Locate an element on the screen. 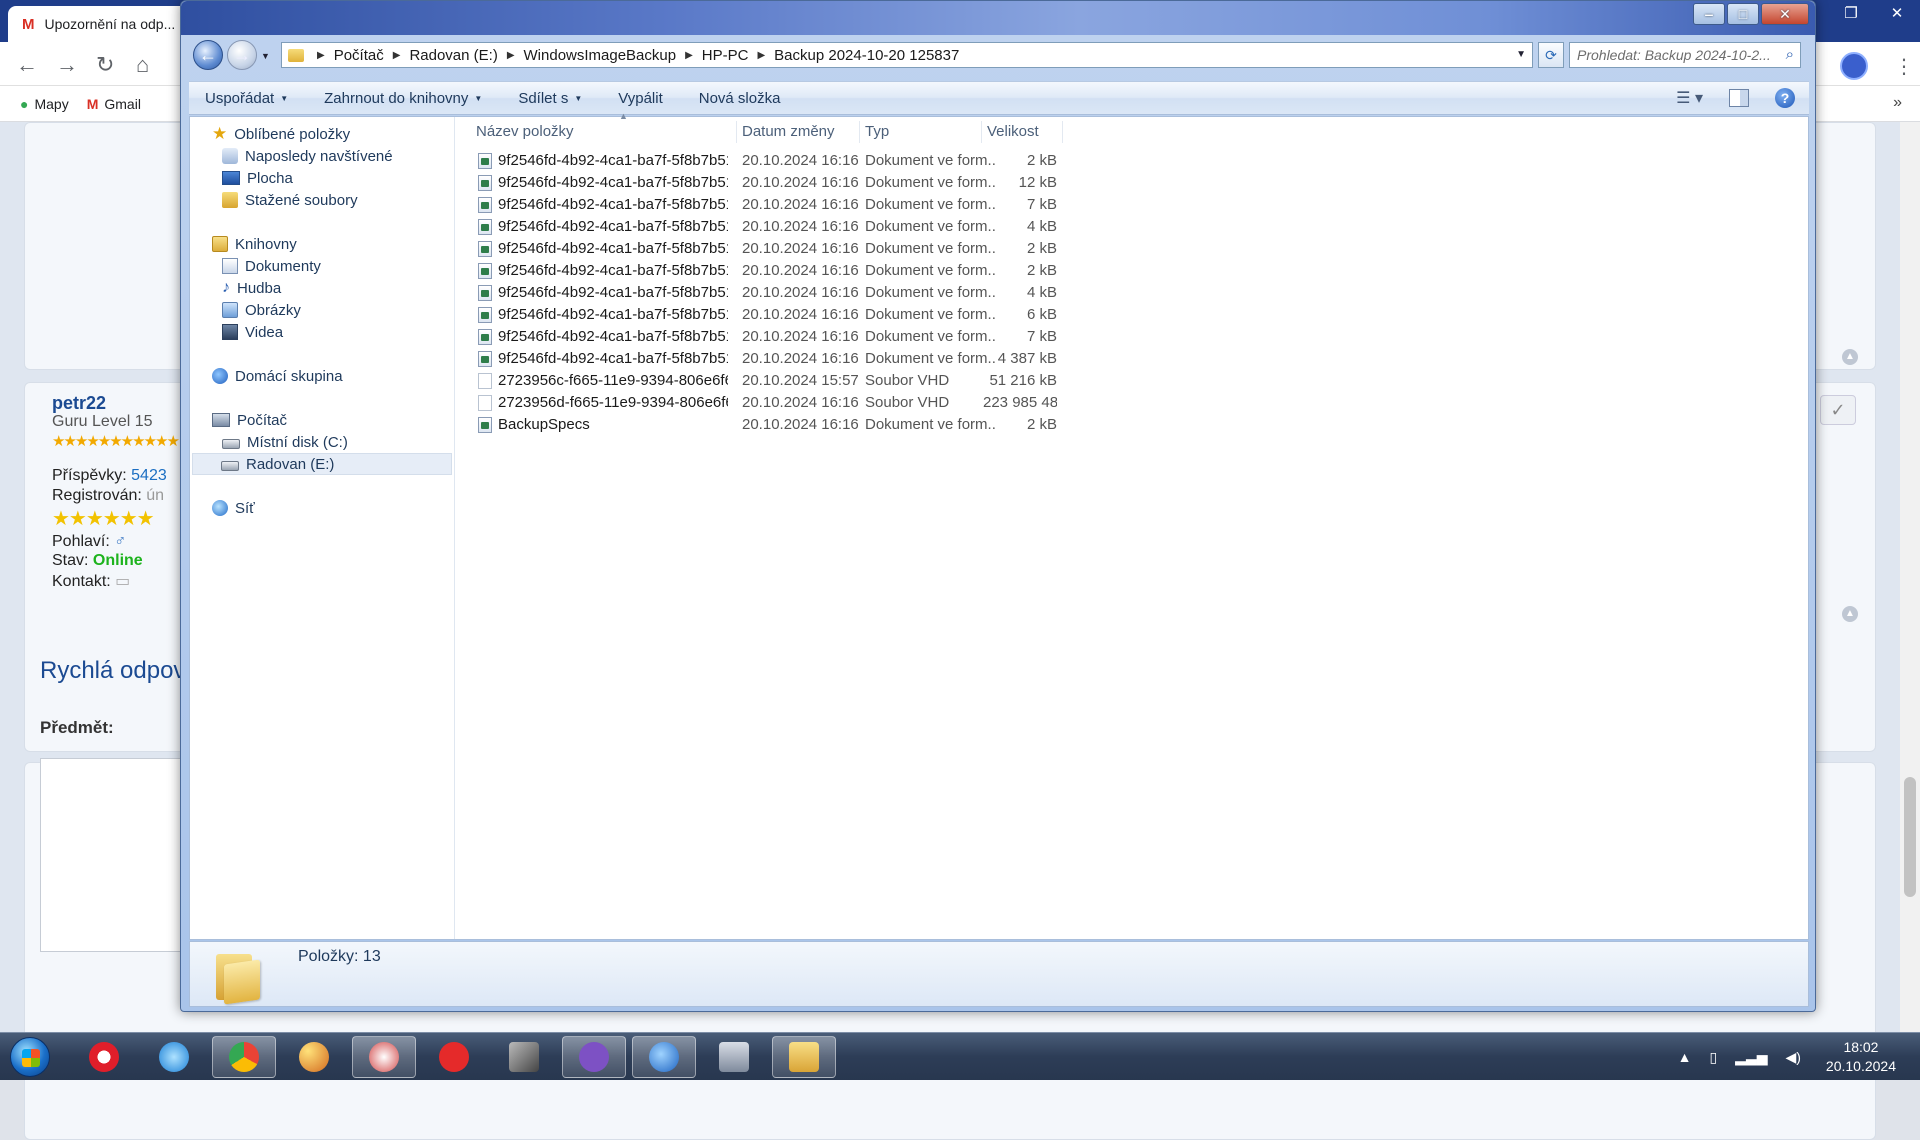 This screenshot has width=1920, height=1140. column-header-name: Název položky is located at coordinates (606, 131).